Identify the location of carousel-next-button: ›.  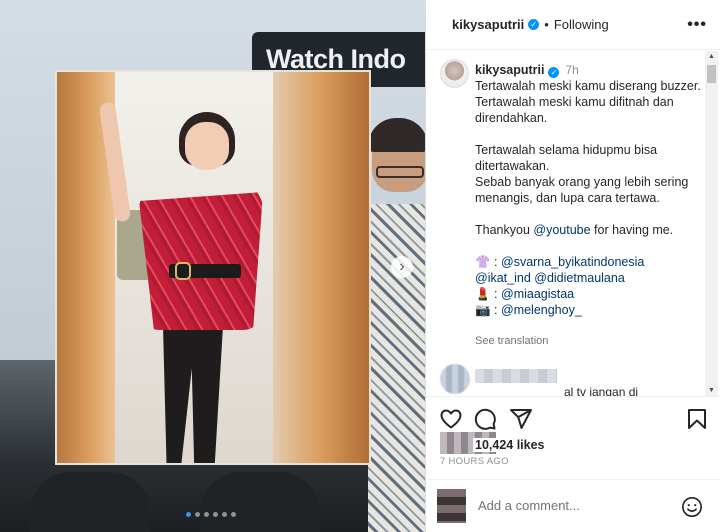
(402, 267).